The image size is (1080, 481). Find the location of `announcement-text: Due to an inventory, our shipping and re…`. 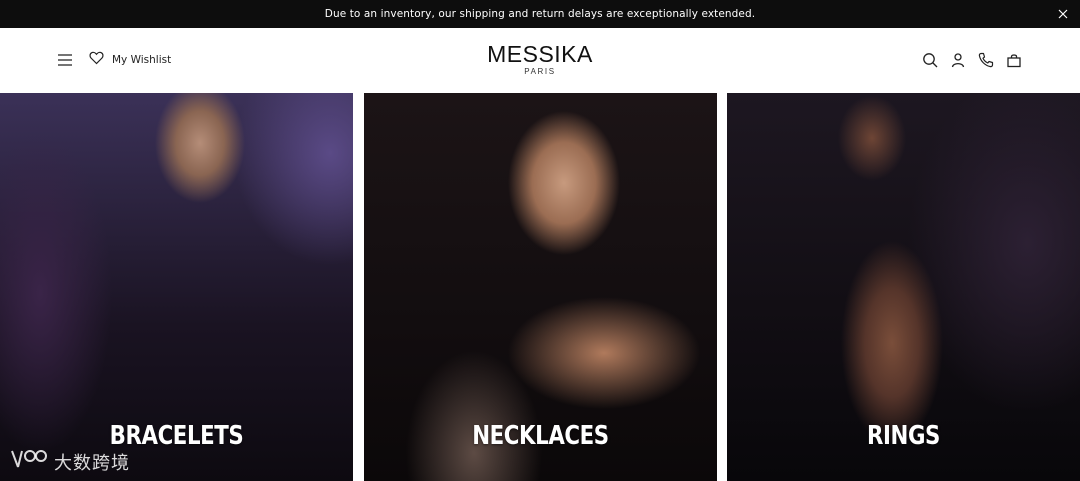

announcement-text: Due to an inventory, our shipping and re… is located at coordinates (540, 14).